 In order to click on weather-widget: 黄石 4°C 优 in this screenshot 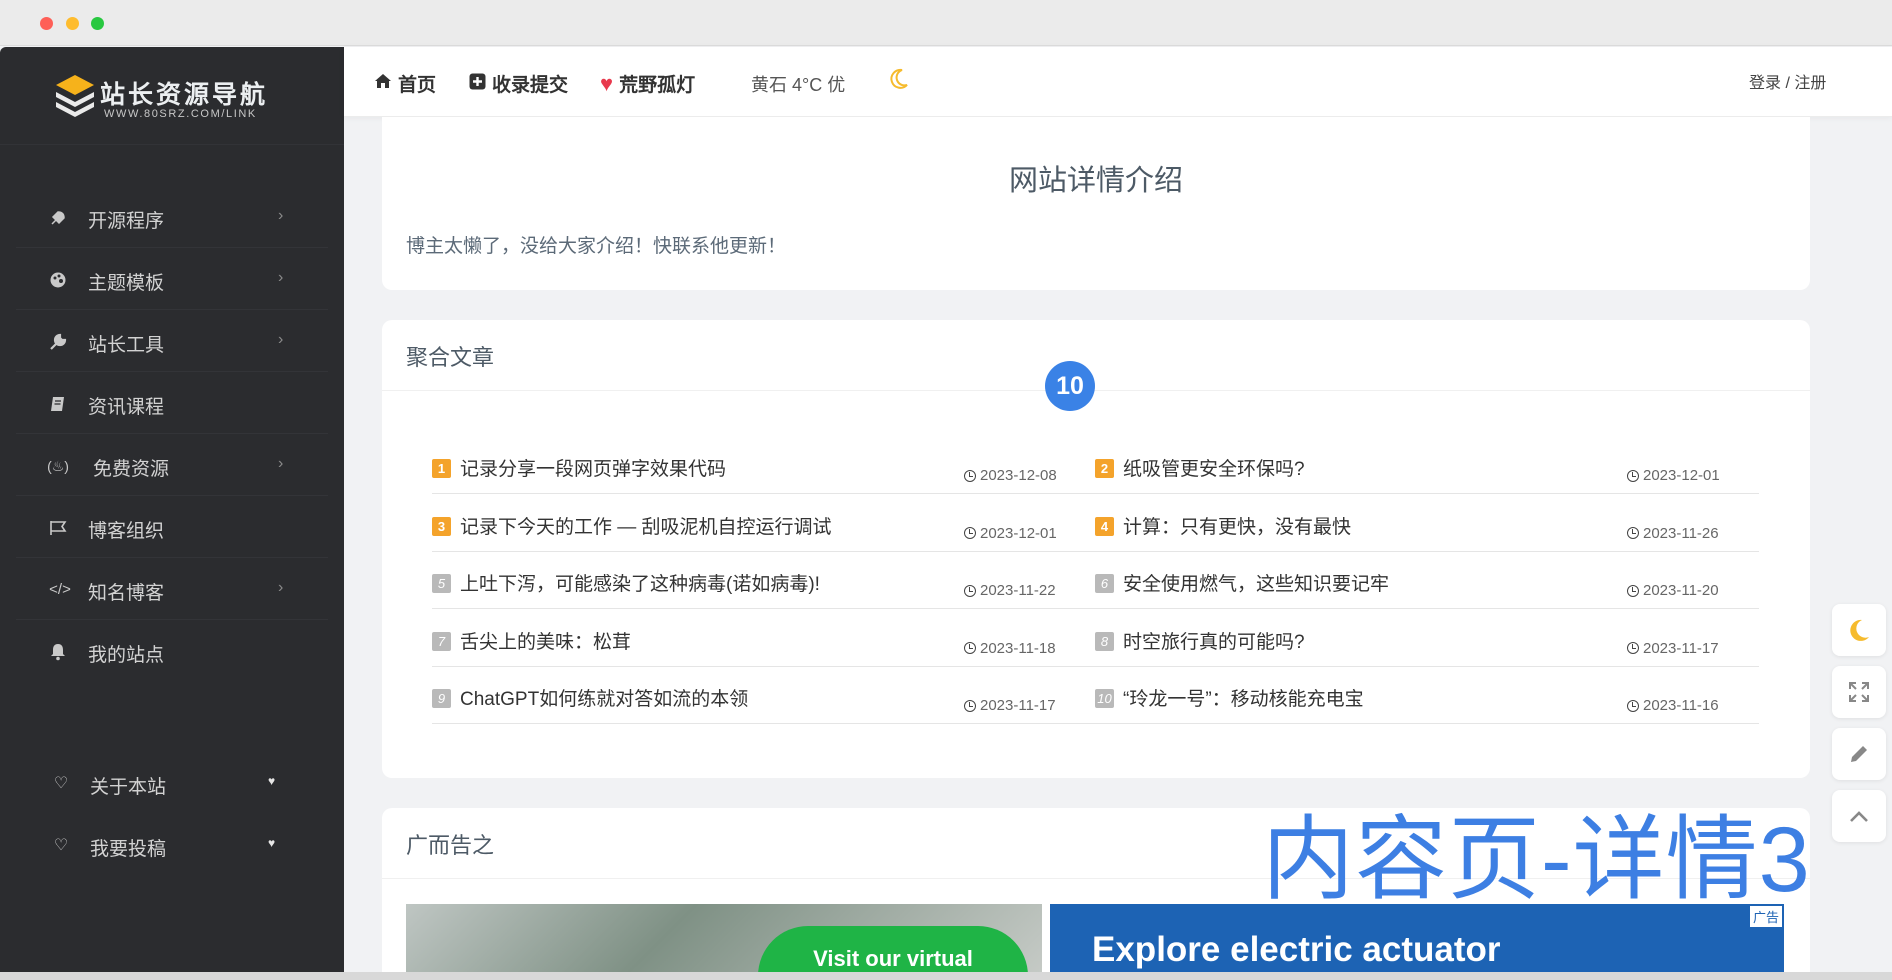, I will do `click(798, 84)`.